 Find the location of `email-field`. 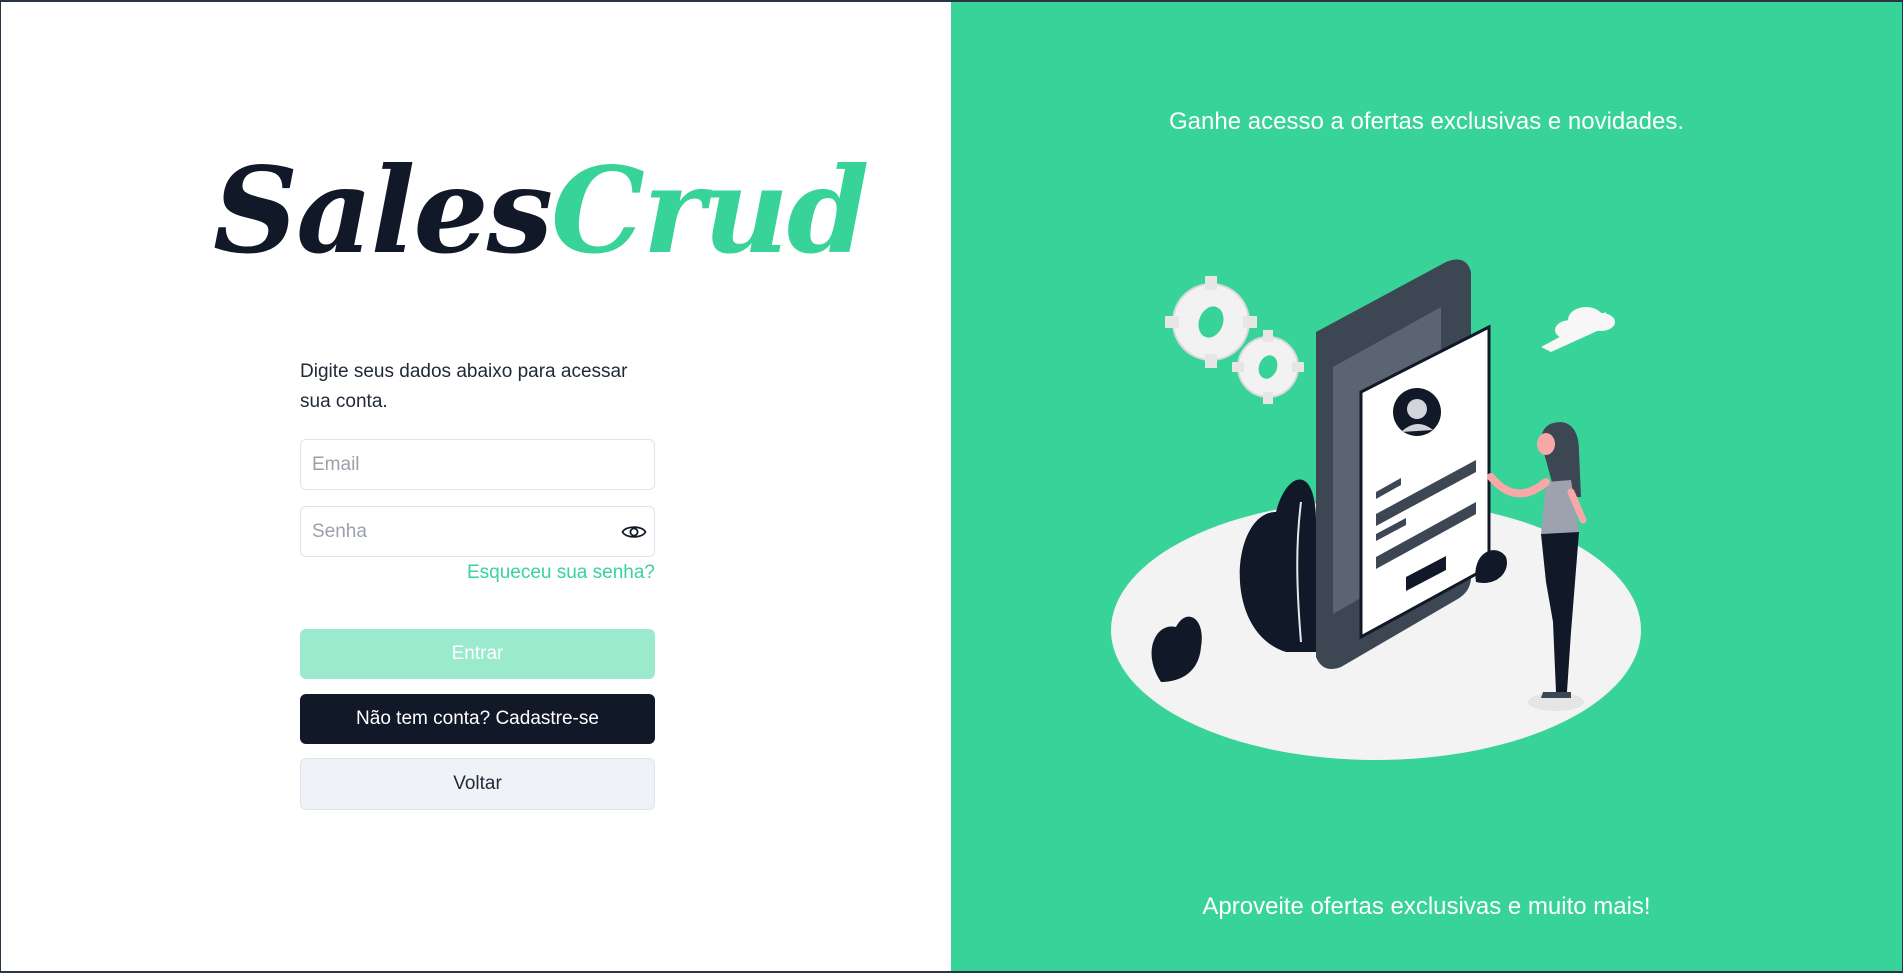

email-field is located at coordinates (477, 464).